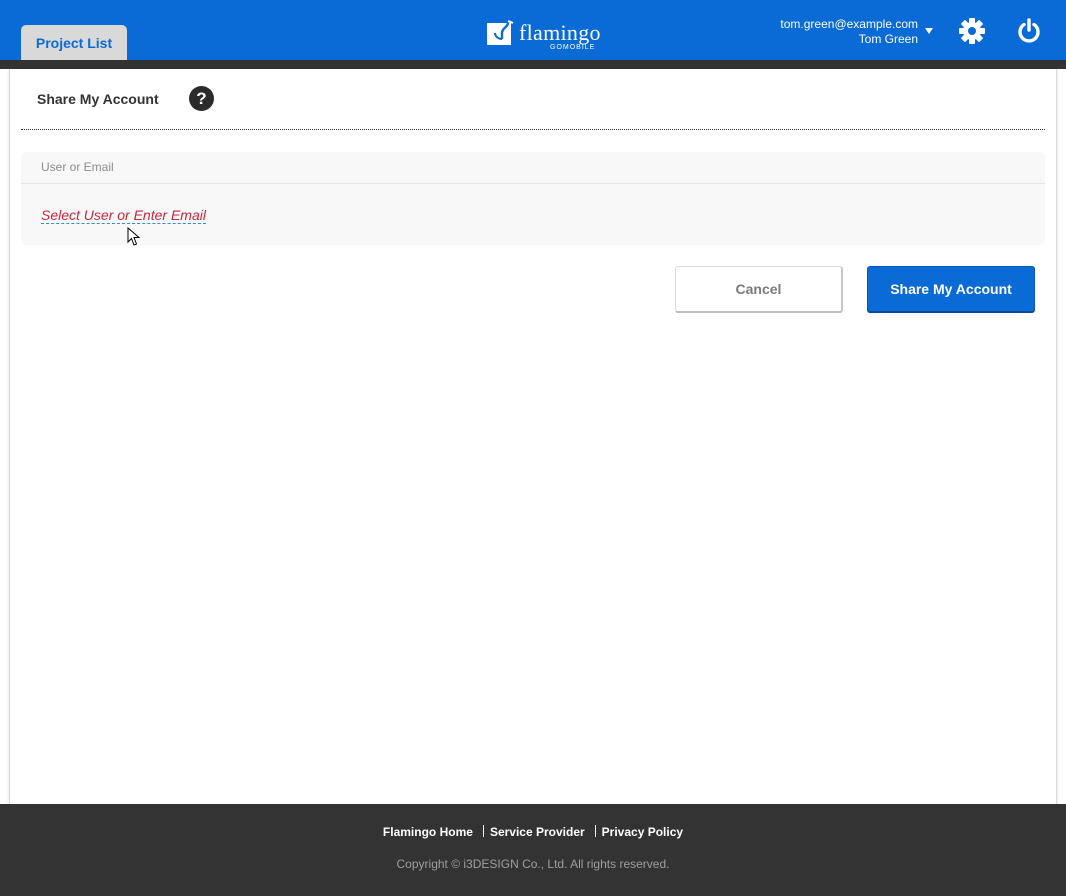 This screenshot has height=896, width=1066. I want to click on user-or-email-input: Select User or Enter Email, so click(123, 215).